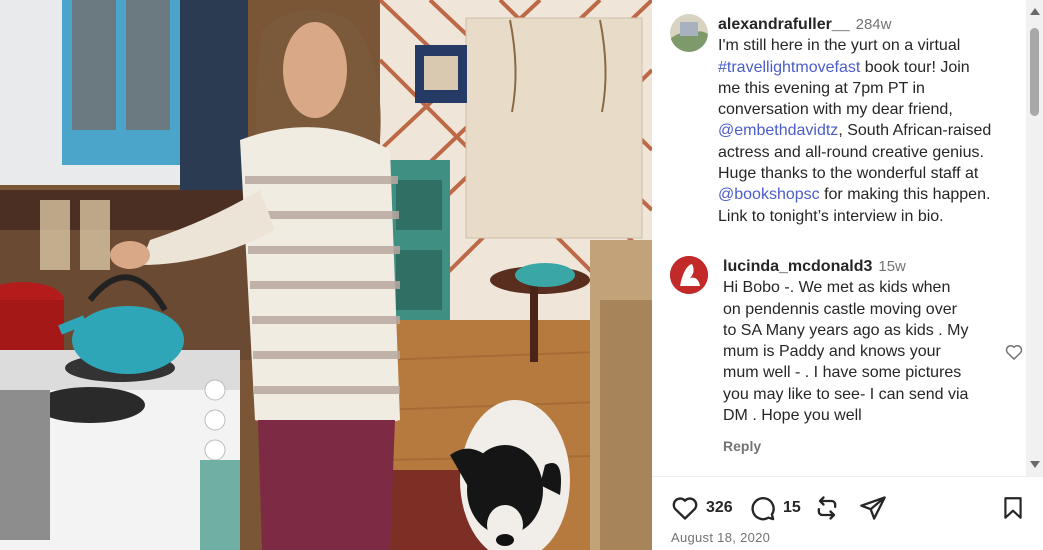 Image resolution: width=1043 pixels, height=550 pixels. I want to click on author-username: alexandrafuller__, so click(784, 24).